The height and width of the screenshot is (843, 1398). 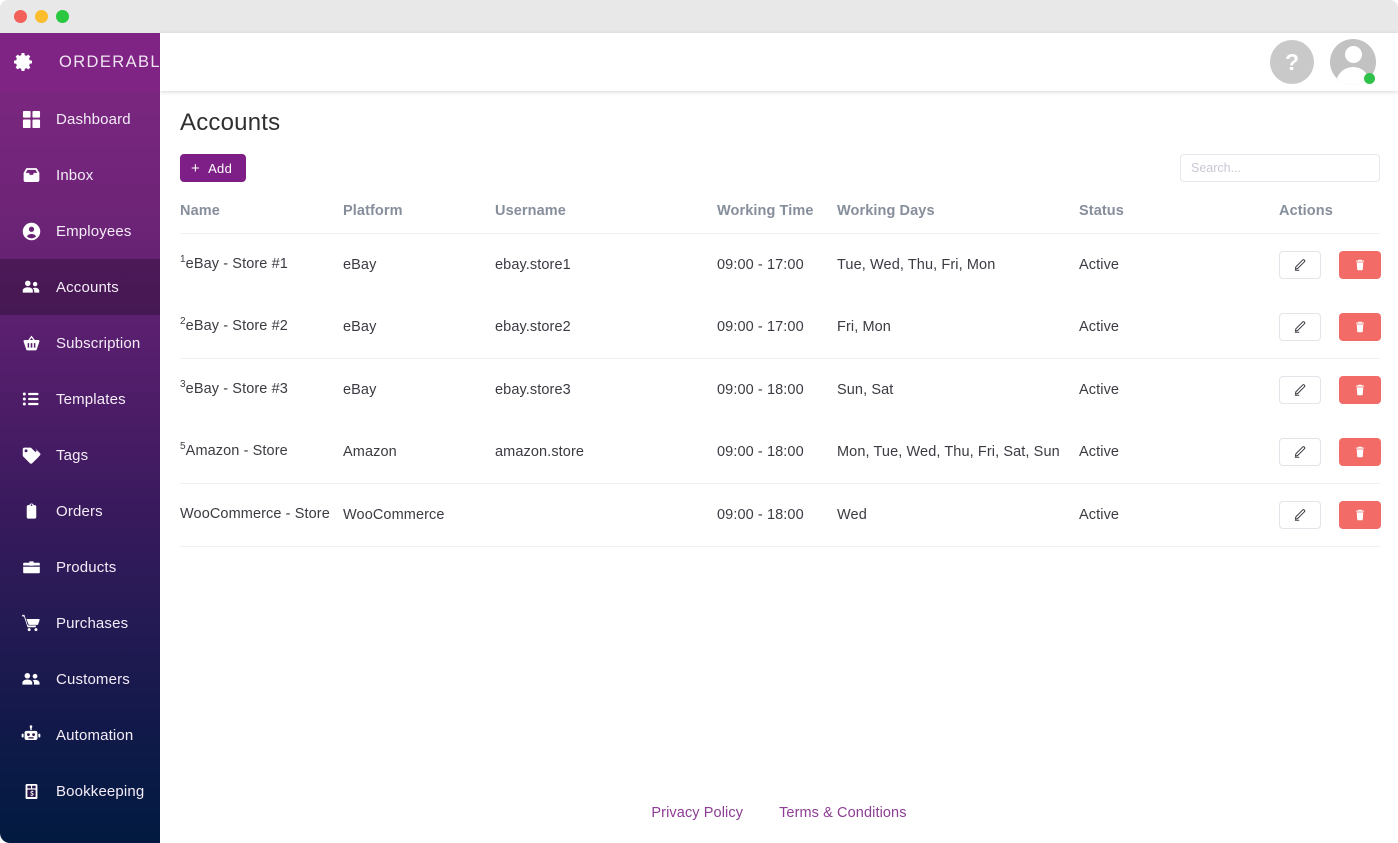 I want to click on account-name: eBay - Store #2, so click(x=236, y=326).